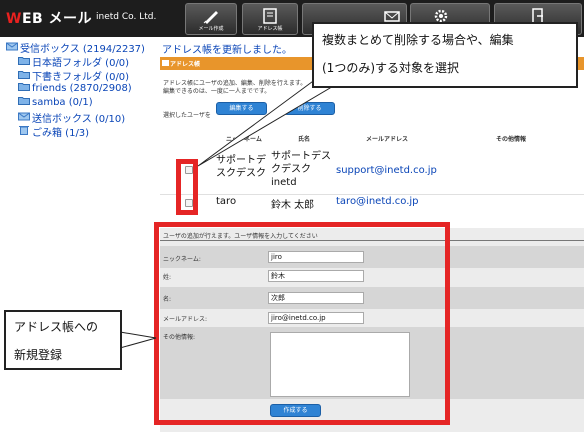 This screenshot has height=432, width=584. What do you see at coordinates (390, 68) in the screenshot?
I see `callout-text: (1つのみ)する対象を選択` at bounding box center [390, 68].